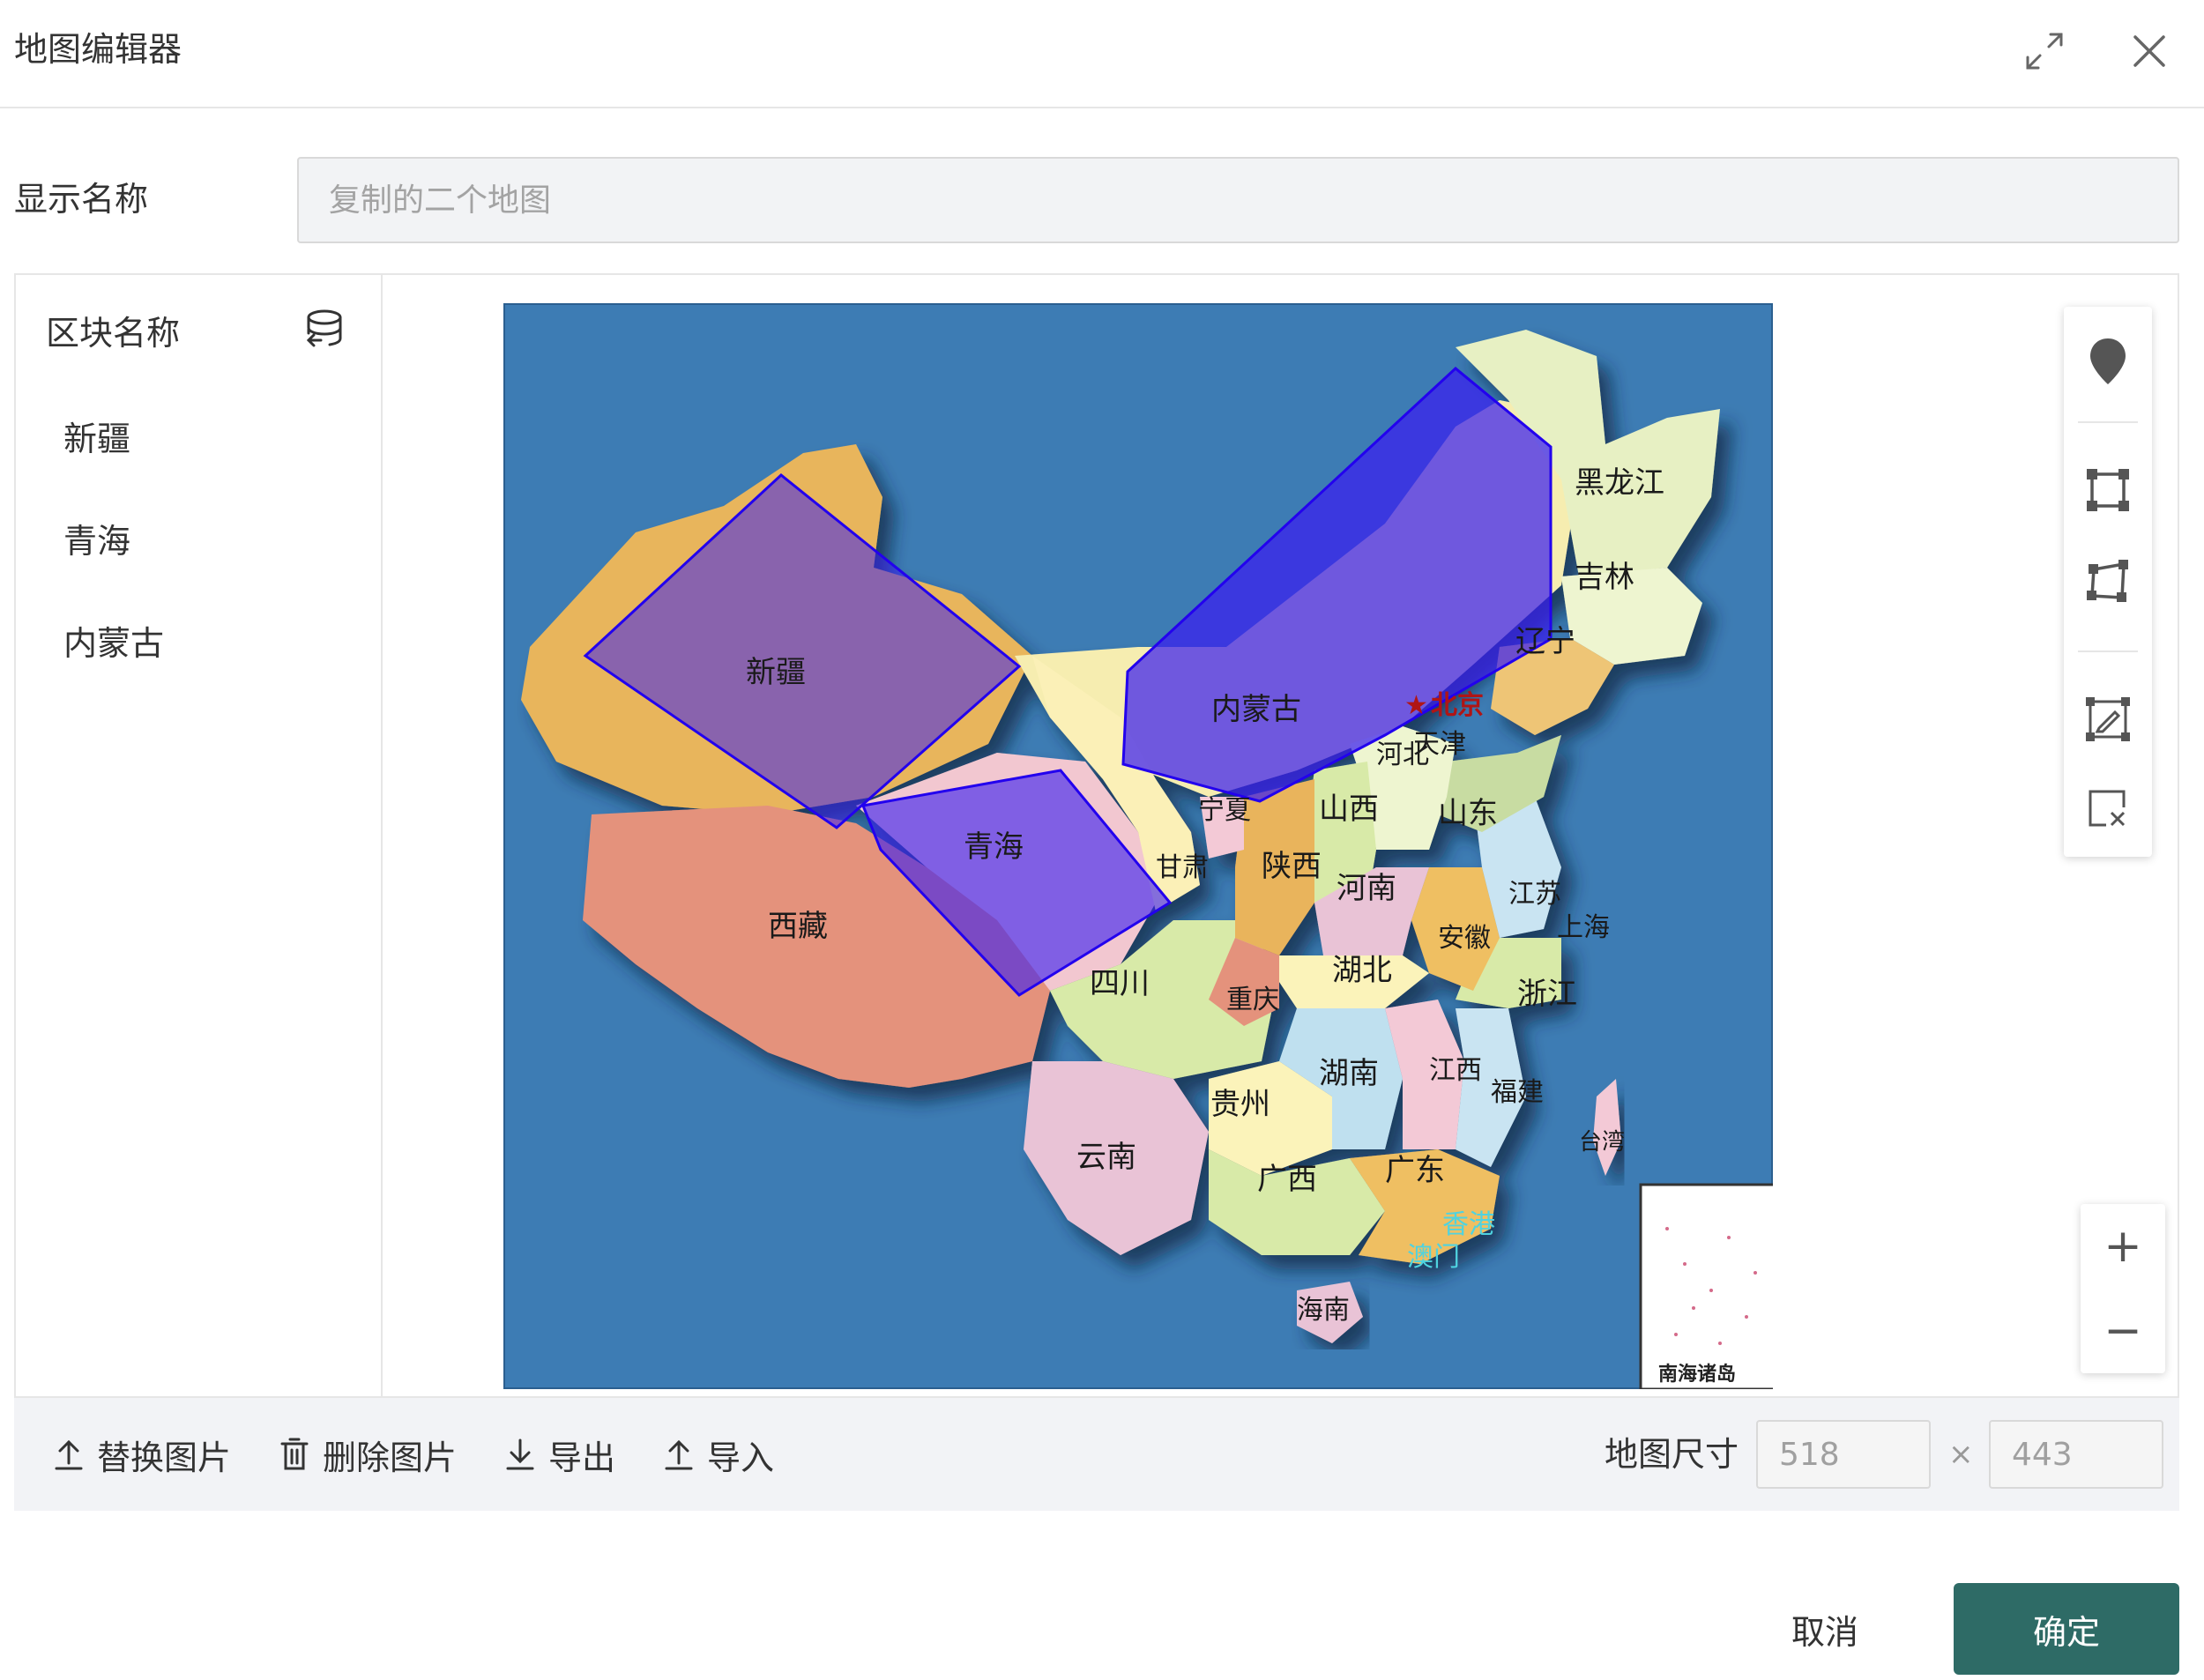 The height and width of the screenshot is (1680, 2204). I want to click on svg-text: 香港, so click(1469, 1224).